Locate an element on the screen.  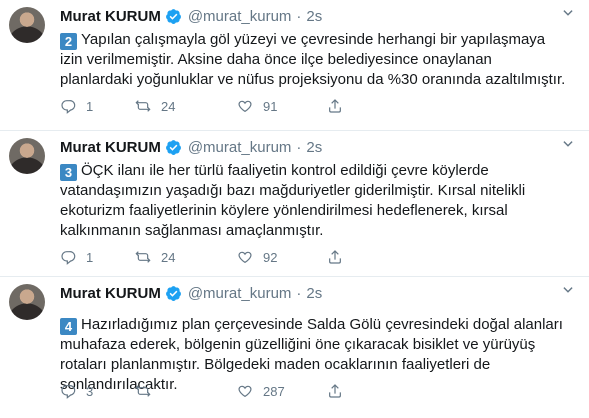
tweet-actions: 1 24 92 is located at coordinates (208, 257).